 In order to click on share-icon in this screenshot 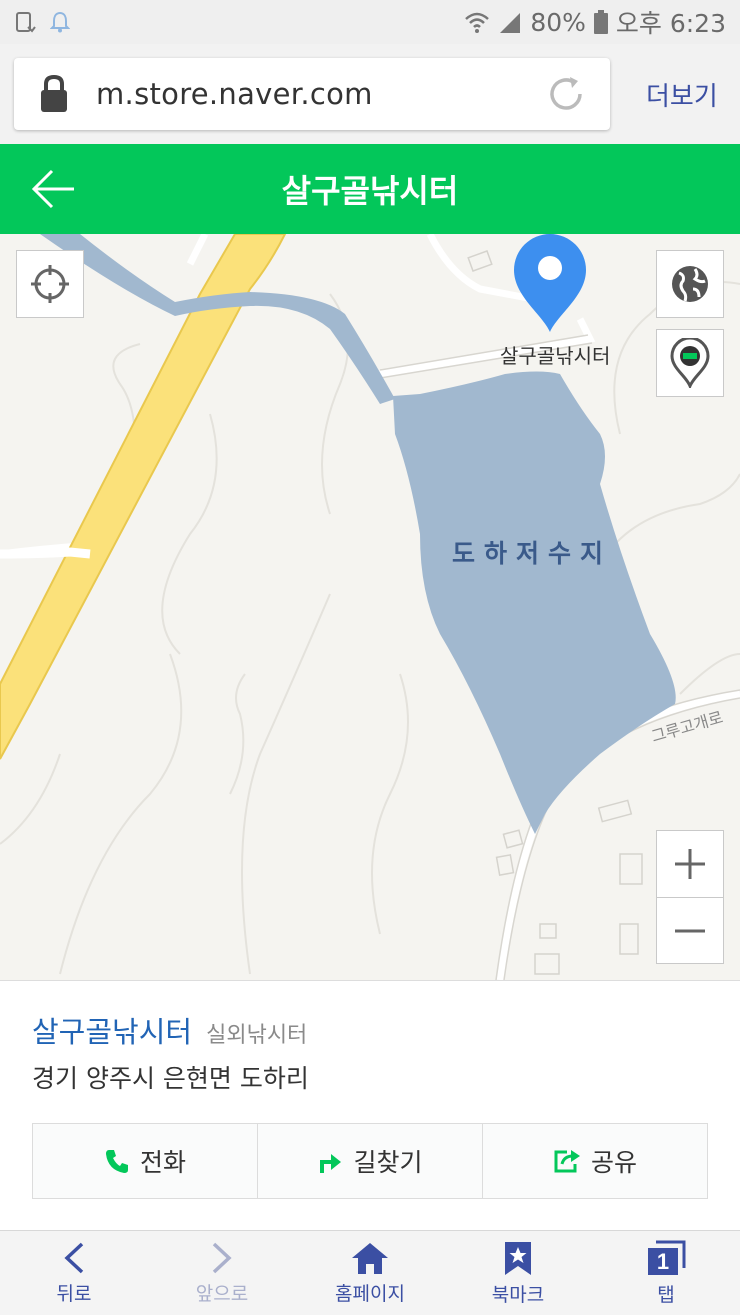, I will do `click(567, 1161)`.